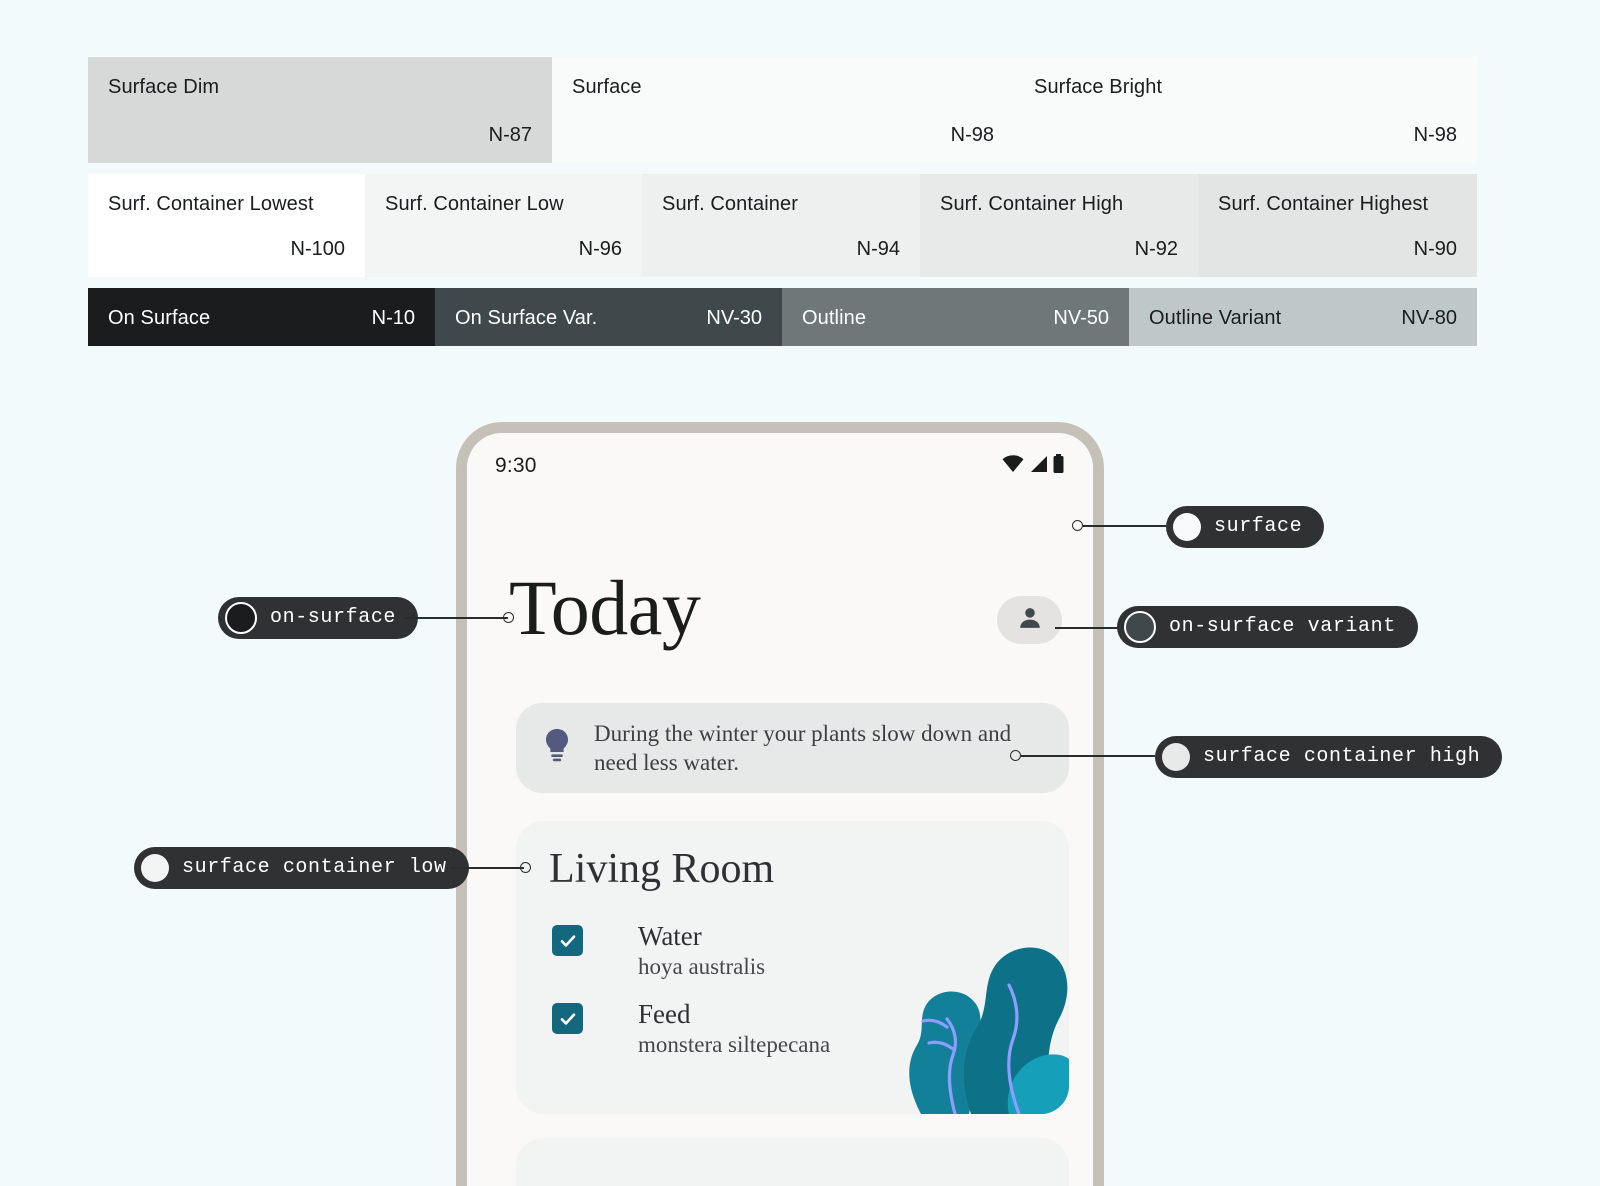 This screenshot has width=1600, height=1186. Describe the element at coordinates (211, 204) in the screenshot. I see `swatch-label: Surf. Container Lowest` at that location.